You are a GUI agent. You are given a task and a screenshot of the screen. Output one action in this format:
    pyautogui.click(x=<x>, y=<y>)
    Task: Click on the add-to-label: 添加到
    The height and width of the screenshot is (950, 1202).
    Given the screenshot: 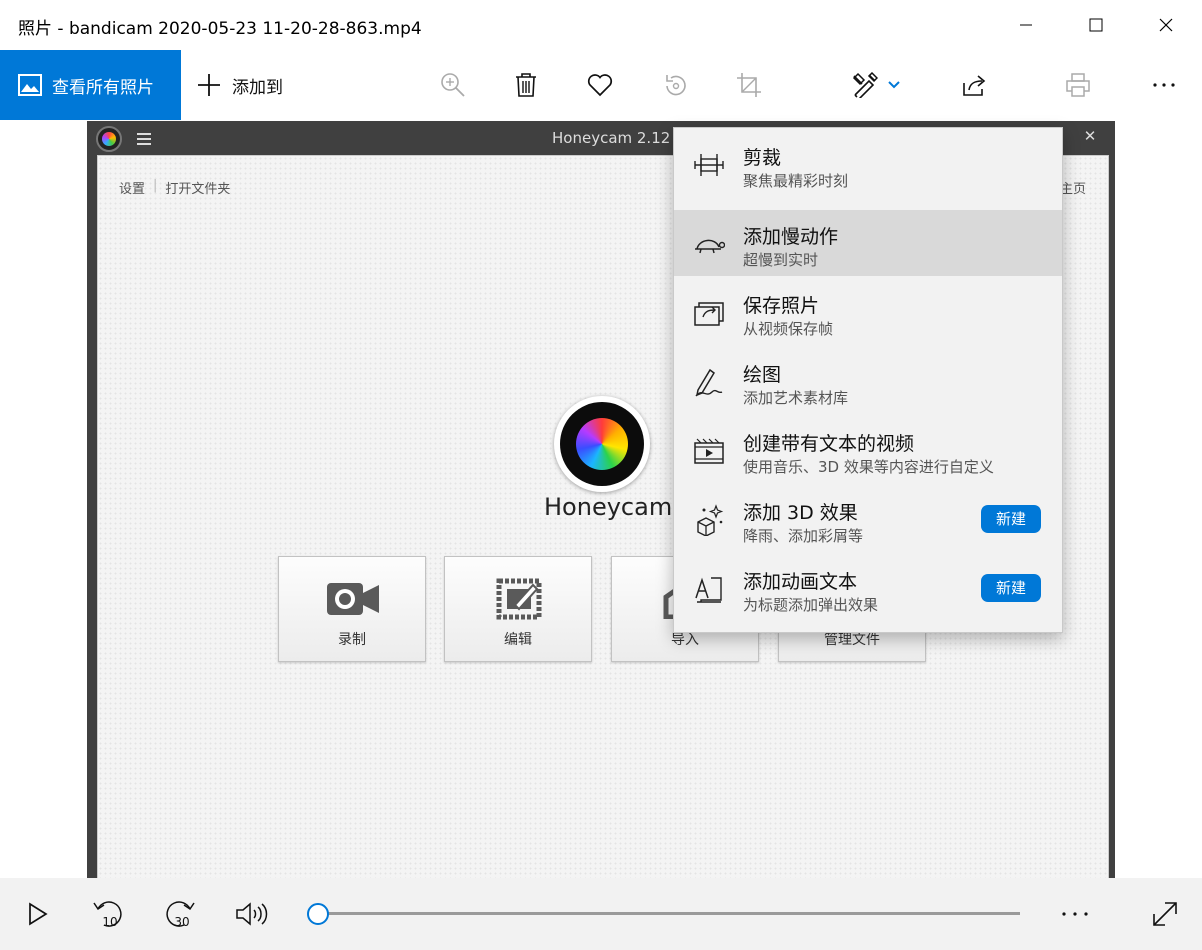 What is the action you would take?
    pyautogui.click(x=257, y=87)
    